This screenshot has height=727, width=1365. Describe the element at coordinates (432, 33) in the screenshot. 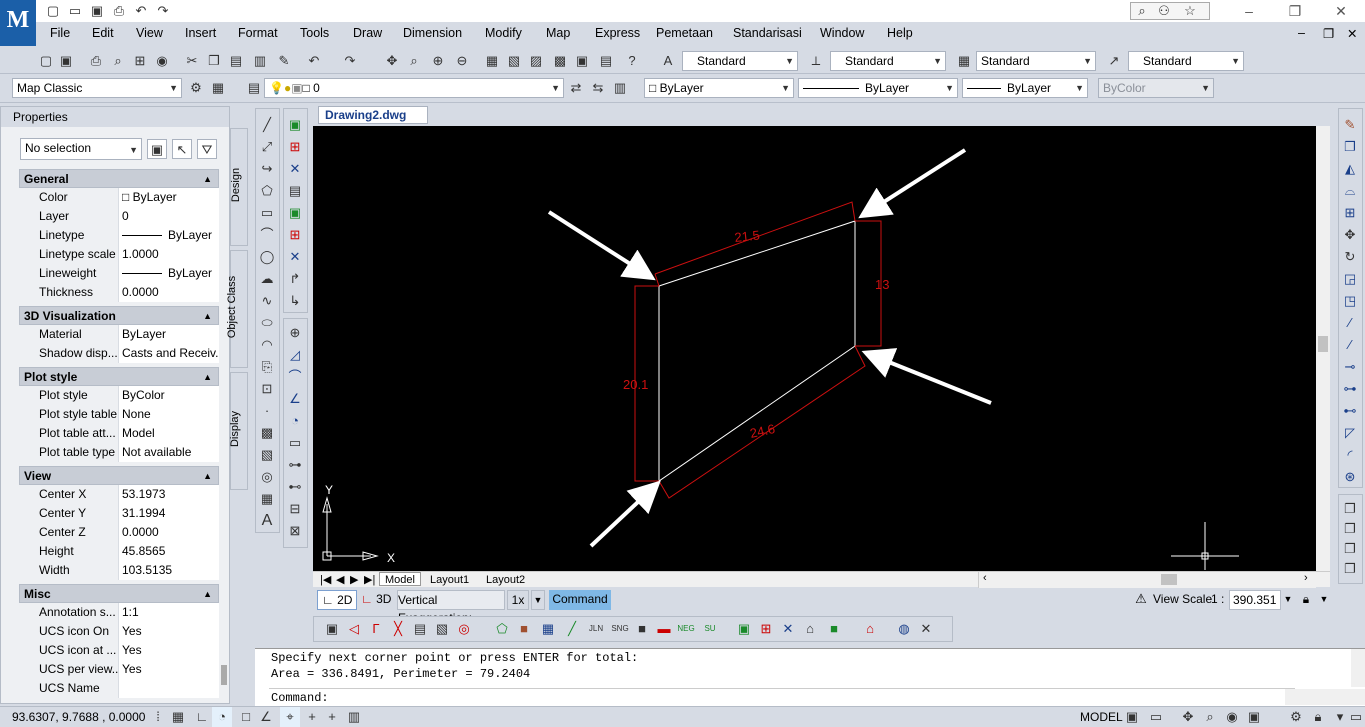

I see `menu-dimension: Dimension` at that location.